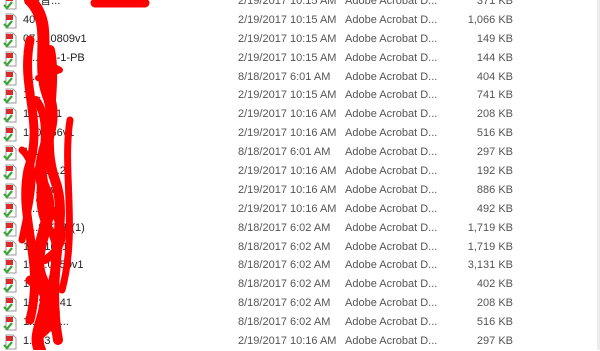 The width and height of the screenshot is (600, 351). What do you see at coordinates (494, 95) in the screenshot?
I see `file-size: 741 KB` at bounding box center [494, 95].